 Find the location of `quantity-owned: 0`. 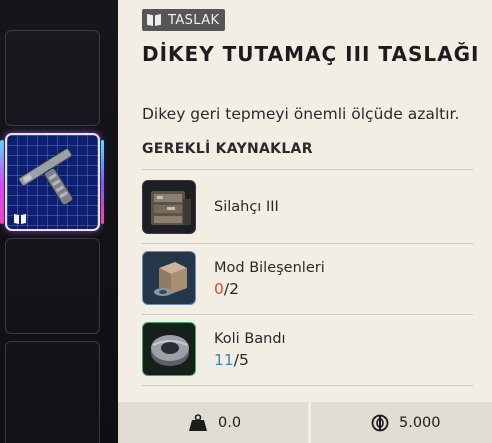

quantity-owned: 0 is located at coordinates (219, 289).